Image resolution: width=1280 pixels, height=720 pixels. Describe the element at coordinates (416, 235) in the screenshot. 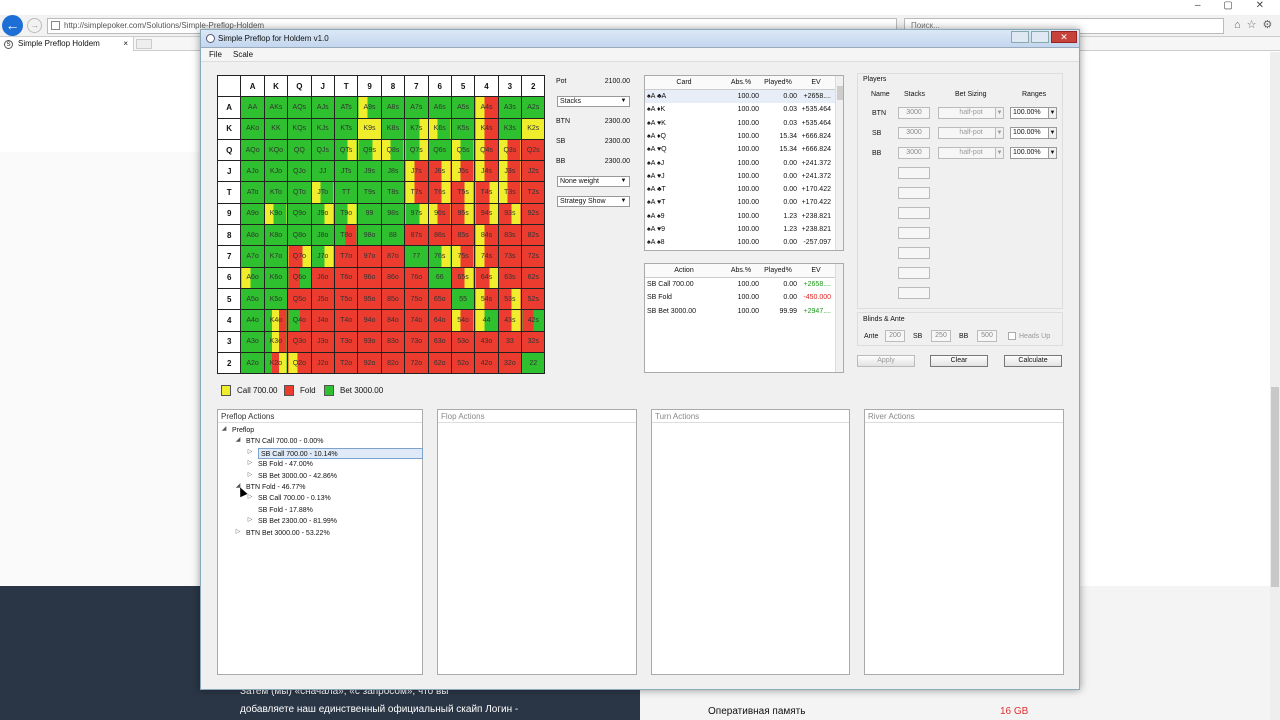

I see `hand-cell: 87s` at that location.